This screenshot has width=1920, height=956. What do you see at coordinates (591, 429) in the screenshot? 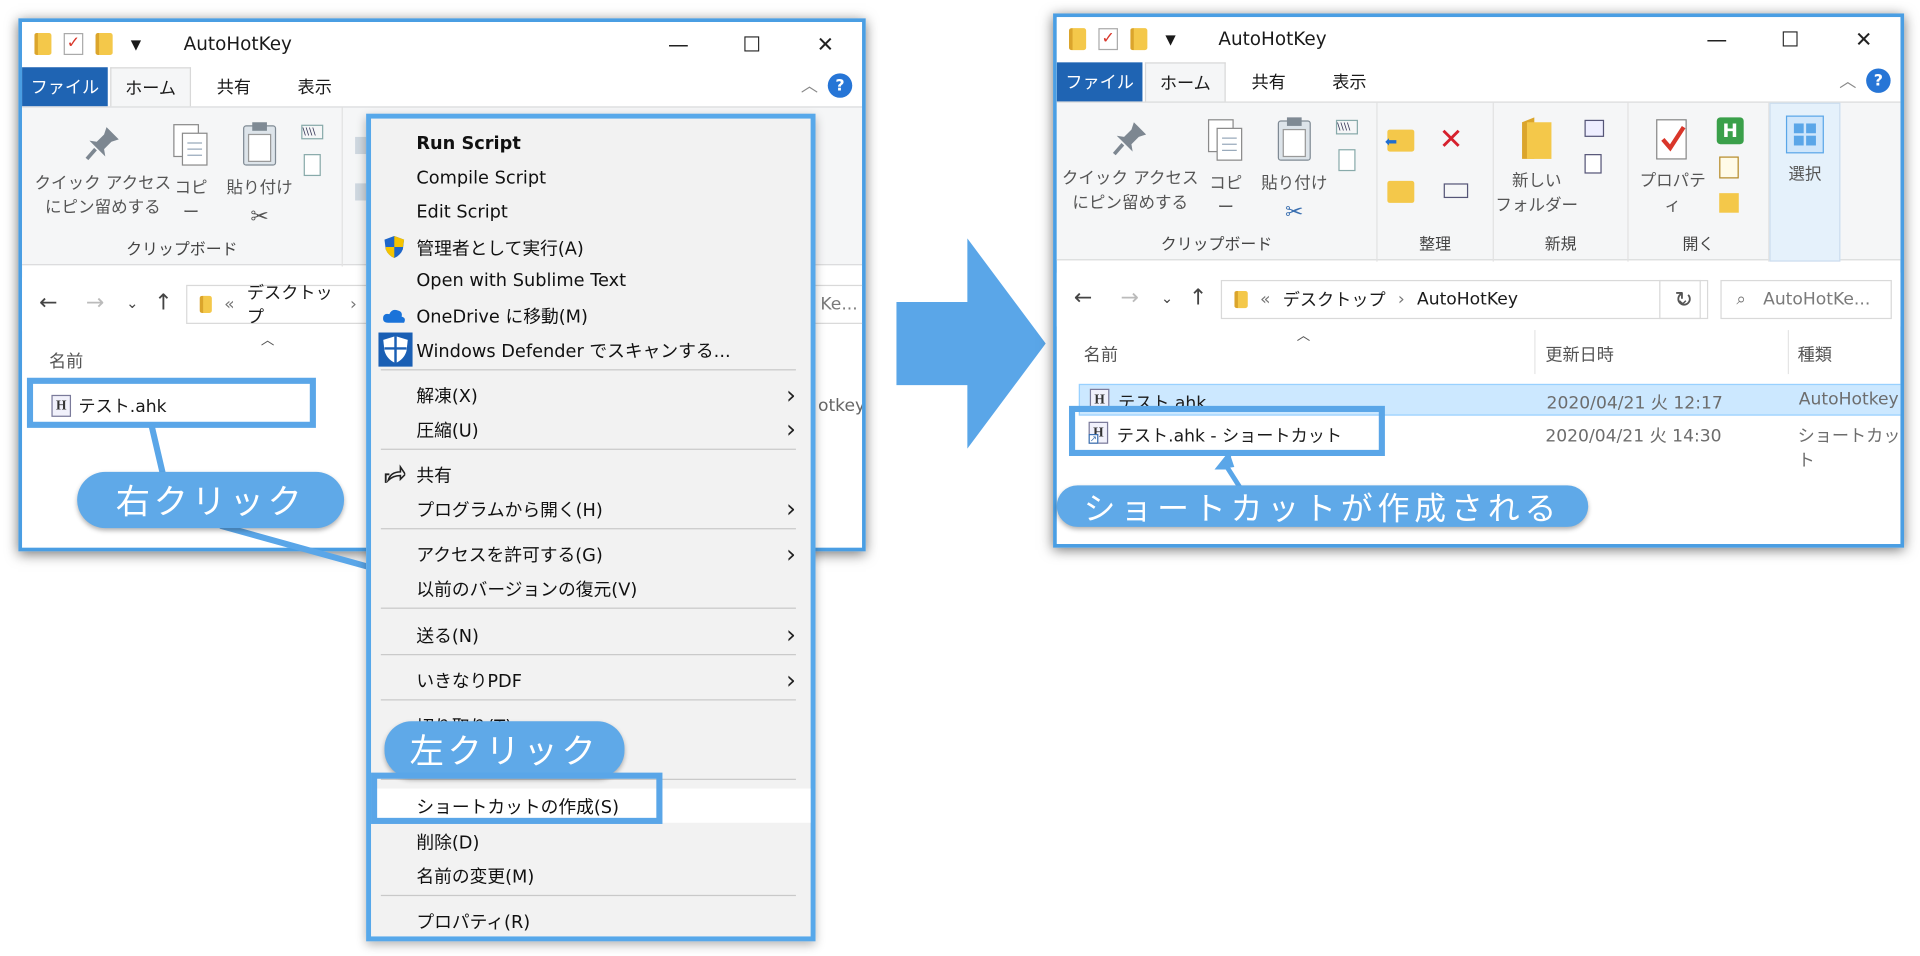
I see `menu-item-compress: 圧縮(U) ›` at bounding box center [591, 429].